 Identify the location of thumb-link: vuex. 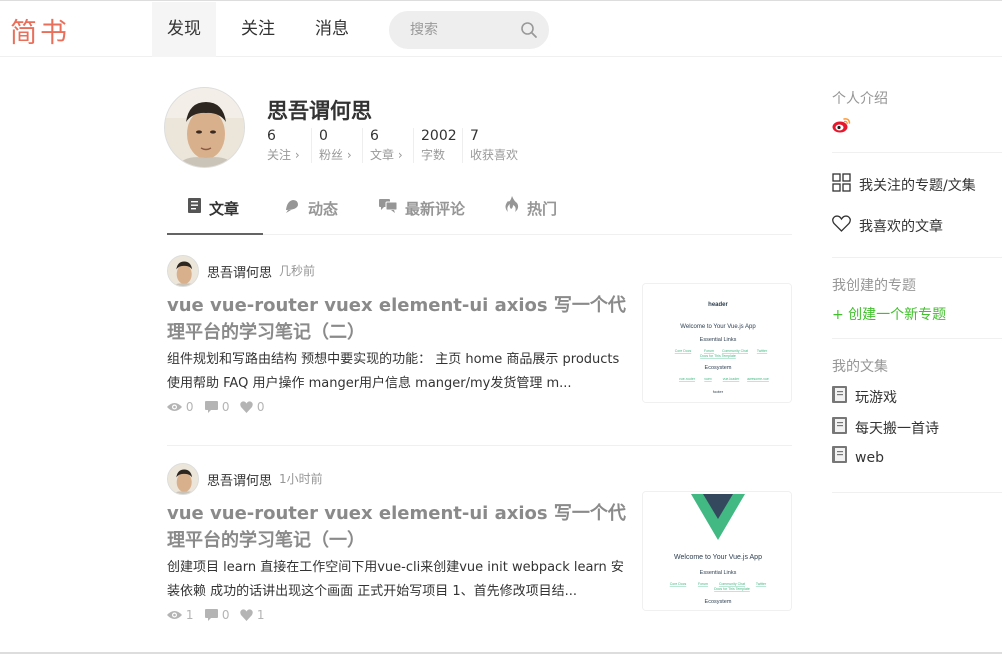
(708, 379).